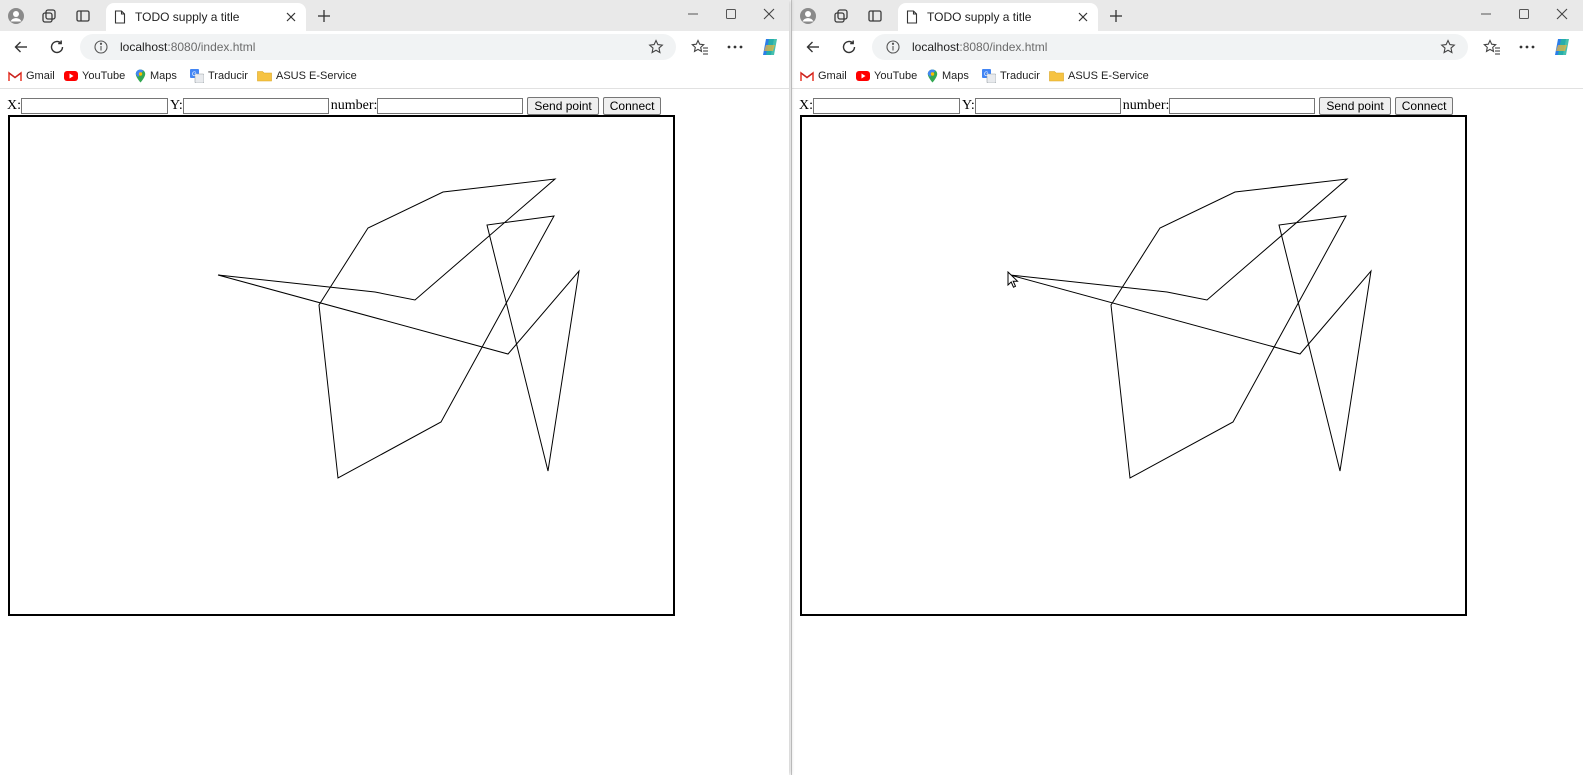 The height and width of the screenshot is (775, 1583). Describe the element at coordinates (354, 105) in the screenshot. I see `number-label: number:` at that location.